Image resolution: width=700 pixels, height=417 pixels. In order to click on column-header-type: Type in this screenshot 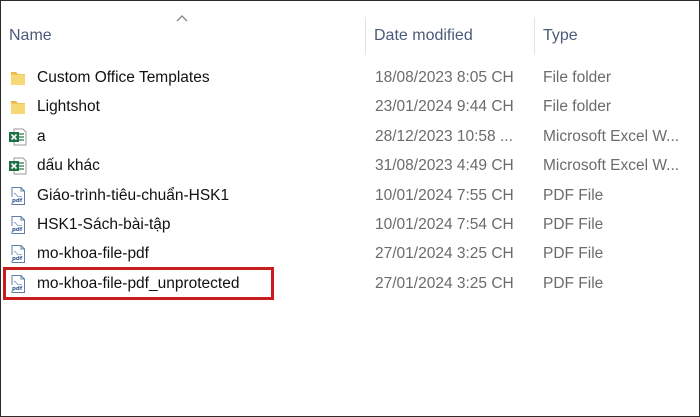, I will do `click(560, 36)`.